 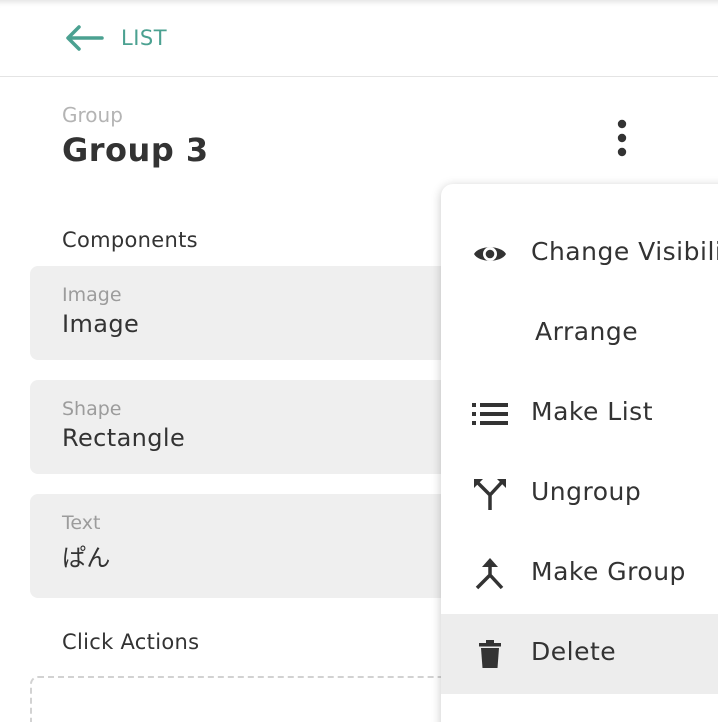 I want to click on component-type: Image, so click(x=92, y=295).